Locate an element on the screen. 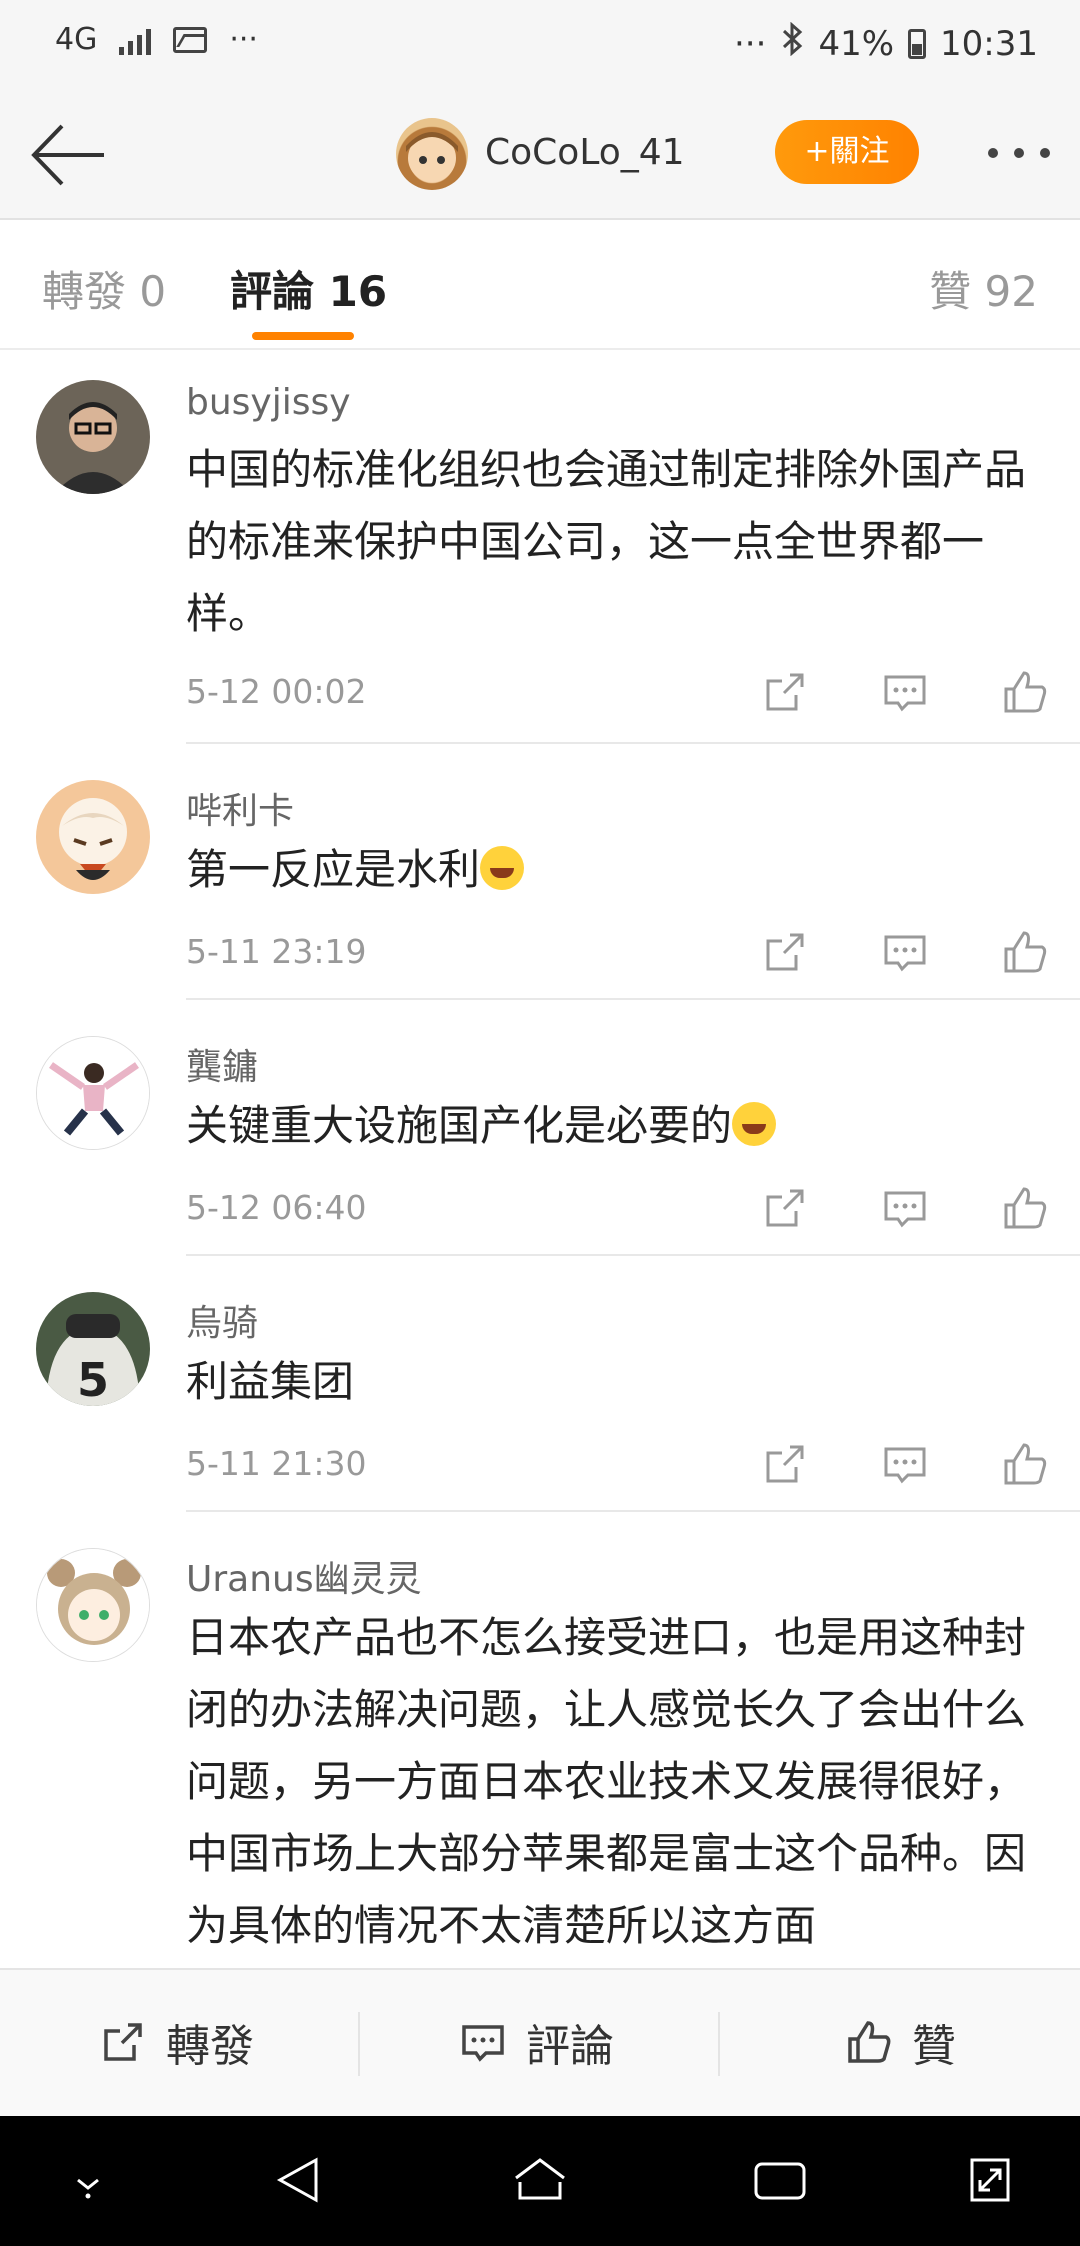 The width and height of the screenshot is (1080, 2246). back-arrow-icon is located at coordinates (68, 155).